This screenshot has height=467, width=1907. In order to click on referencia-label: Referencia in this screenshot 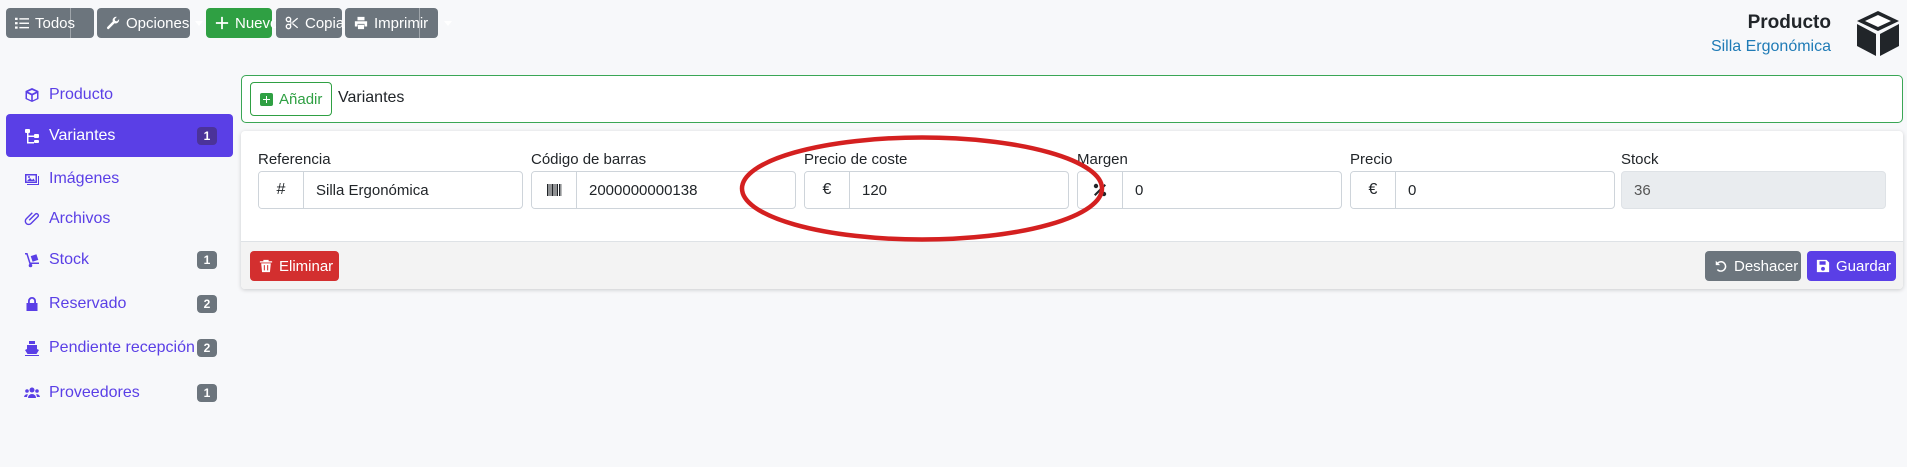, I will do `click(294, 159)`.